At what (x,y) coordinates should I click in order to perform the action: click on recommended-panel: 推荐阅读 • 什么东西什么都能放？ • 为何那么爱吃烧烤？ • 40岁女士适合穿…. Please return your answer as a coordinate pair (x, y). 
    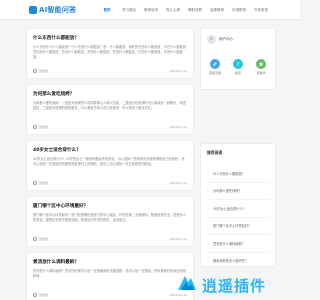
    Looking at the image, I should click on (238, 206).